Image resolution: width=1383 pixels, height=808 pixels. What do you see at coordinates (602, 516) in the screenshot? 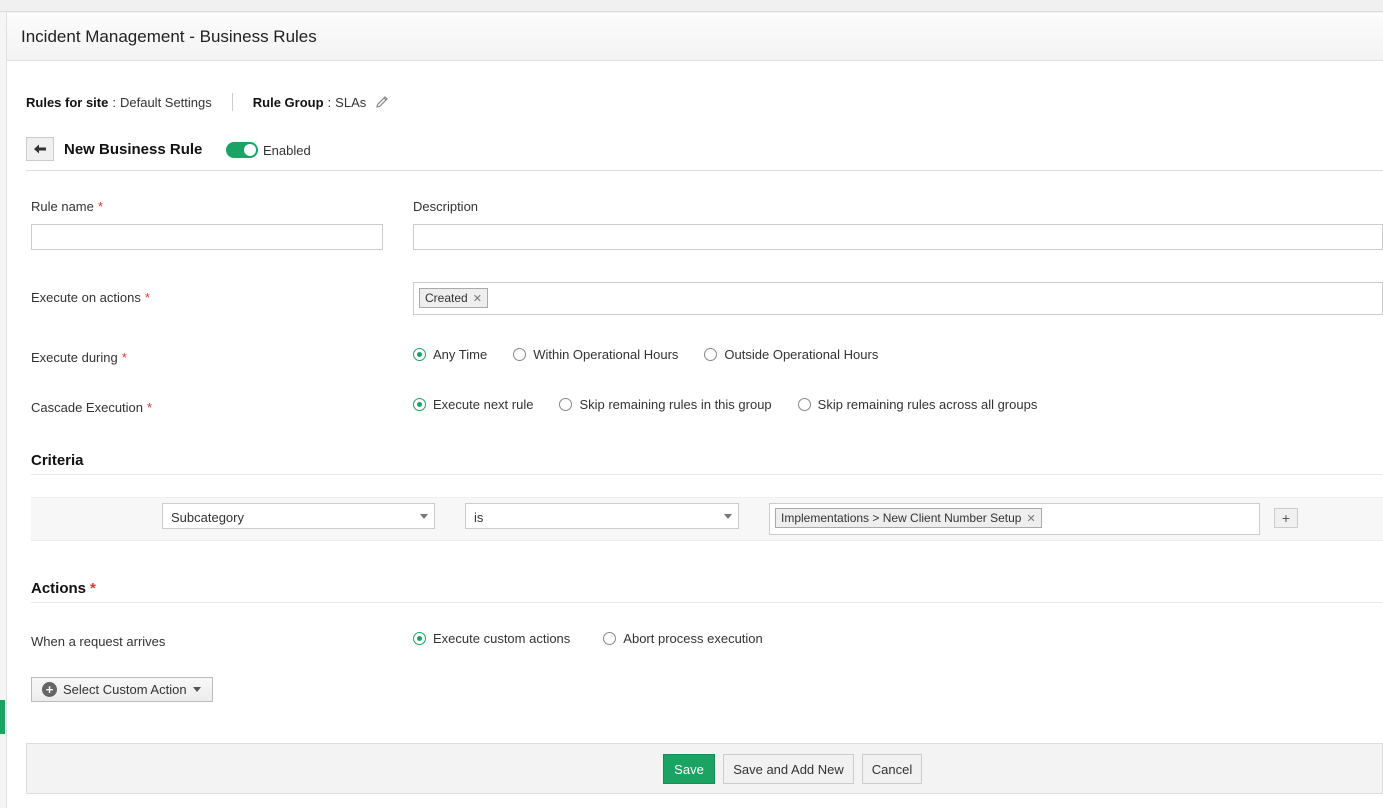
I see `criteria-operator-select: is` at bounding box center [602, 516].